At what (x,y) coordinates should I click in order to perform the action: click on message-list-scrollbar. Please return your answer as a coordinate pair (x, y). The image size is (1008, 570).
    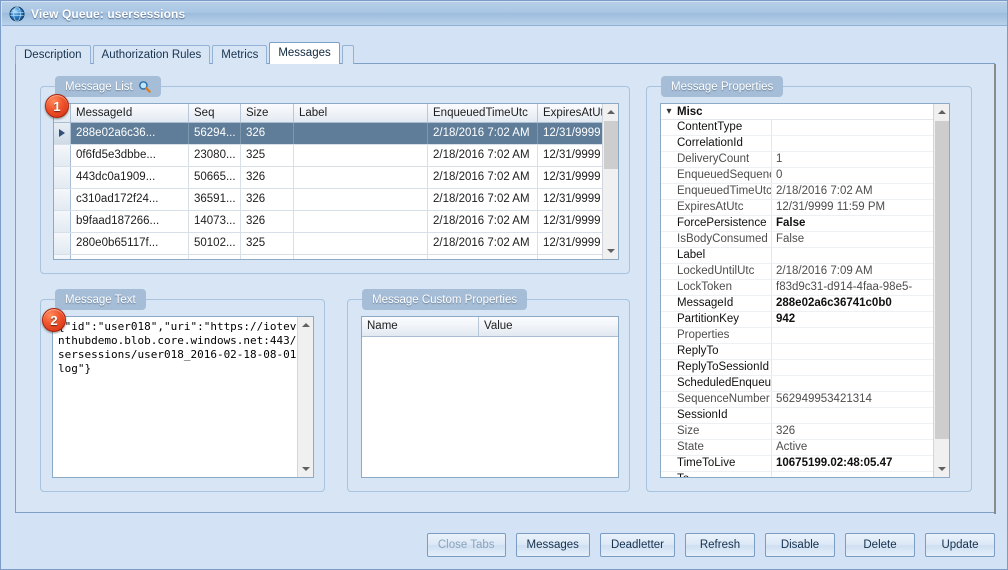
    Looking at the image, I should click on (610, 181).